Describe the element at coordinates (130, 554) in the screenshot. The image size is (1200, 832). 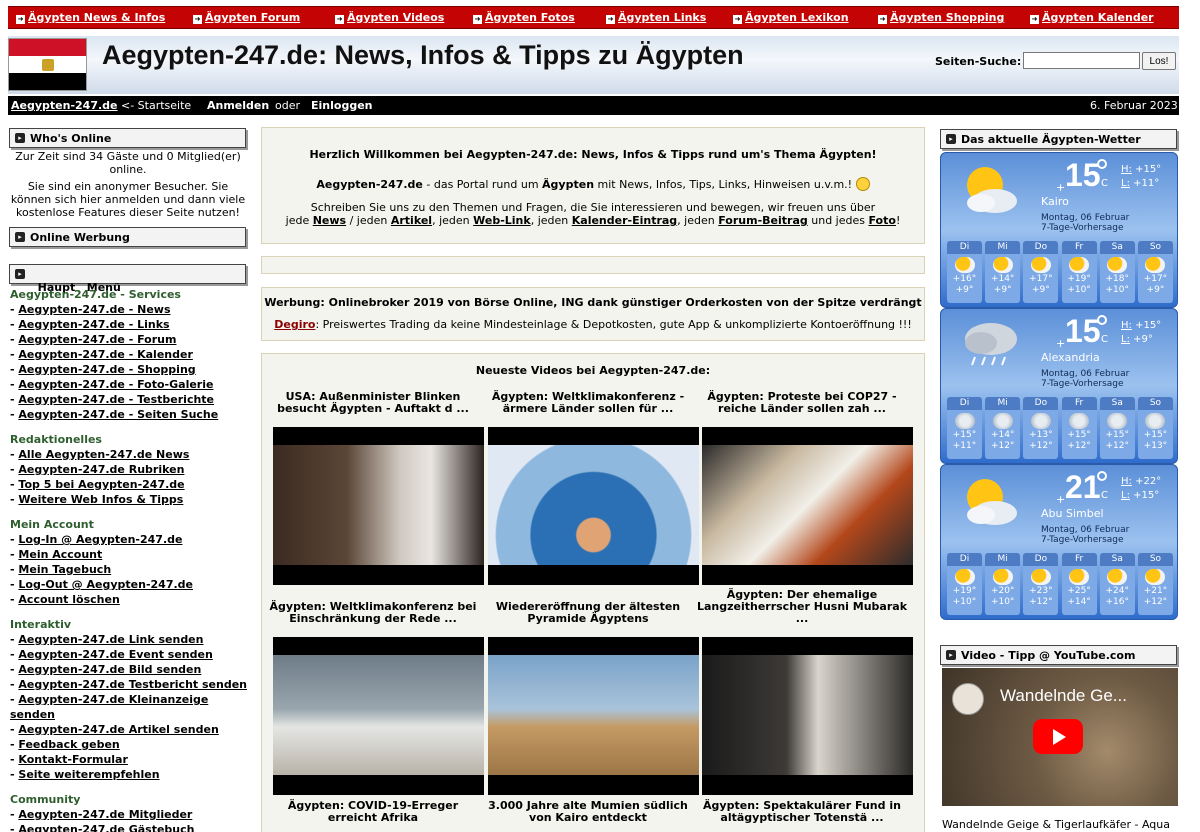
I see `menu-item: - Mein Account` at that location.